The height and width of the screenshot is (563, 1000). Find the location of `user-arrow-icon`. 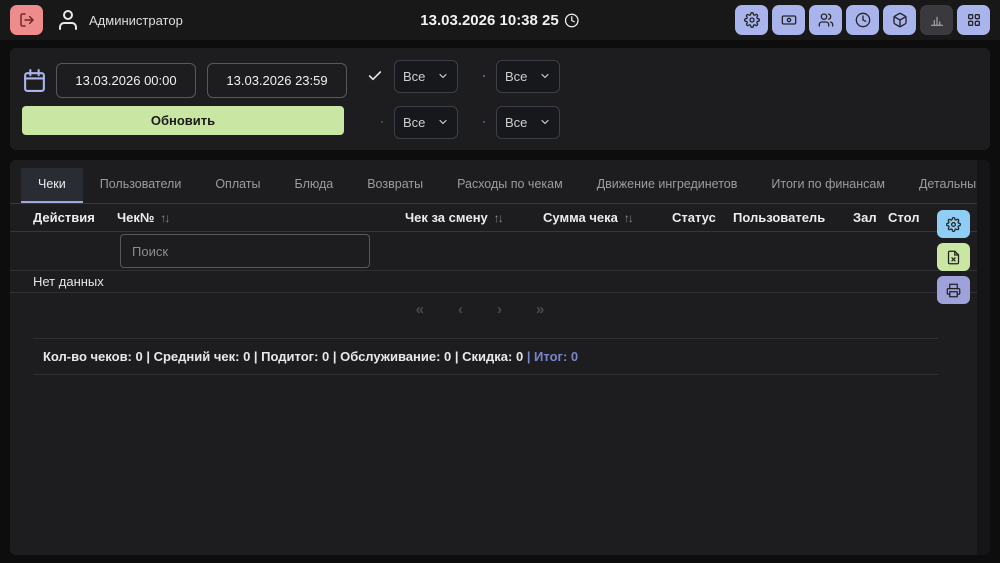

user-arrow-icon is located at coordinates (382, 122).